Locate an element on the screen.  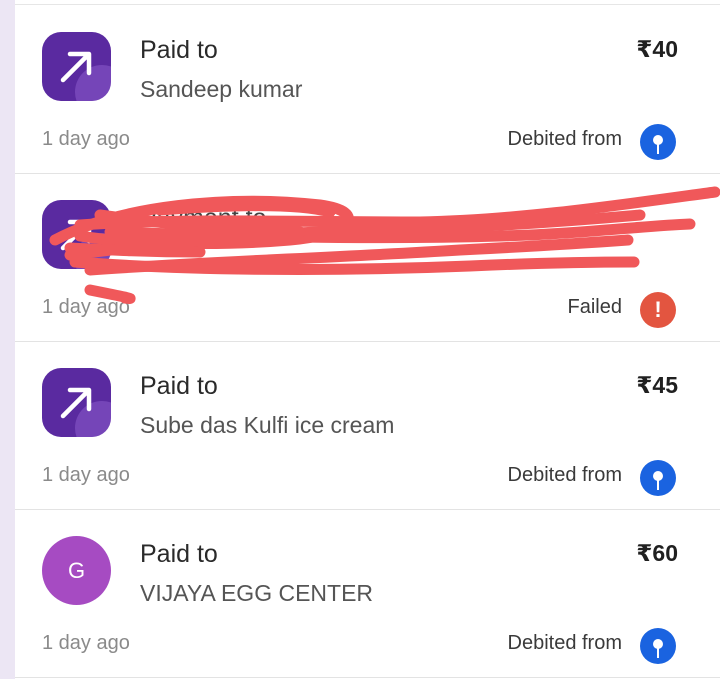
payee-name: VIJAYA EGG CENTER is located at coordinates (257, 593).